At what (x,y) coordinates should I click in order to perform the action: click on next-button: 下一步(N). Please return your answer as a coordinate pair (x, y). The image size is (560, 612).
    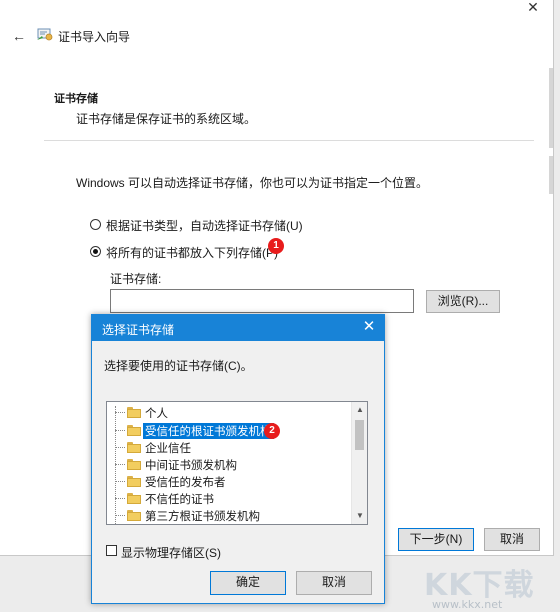
    Looking at the image, I should click on (436, 539).